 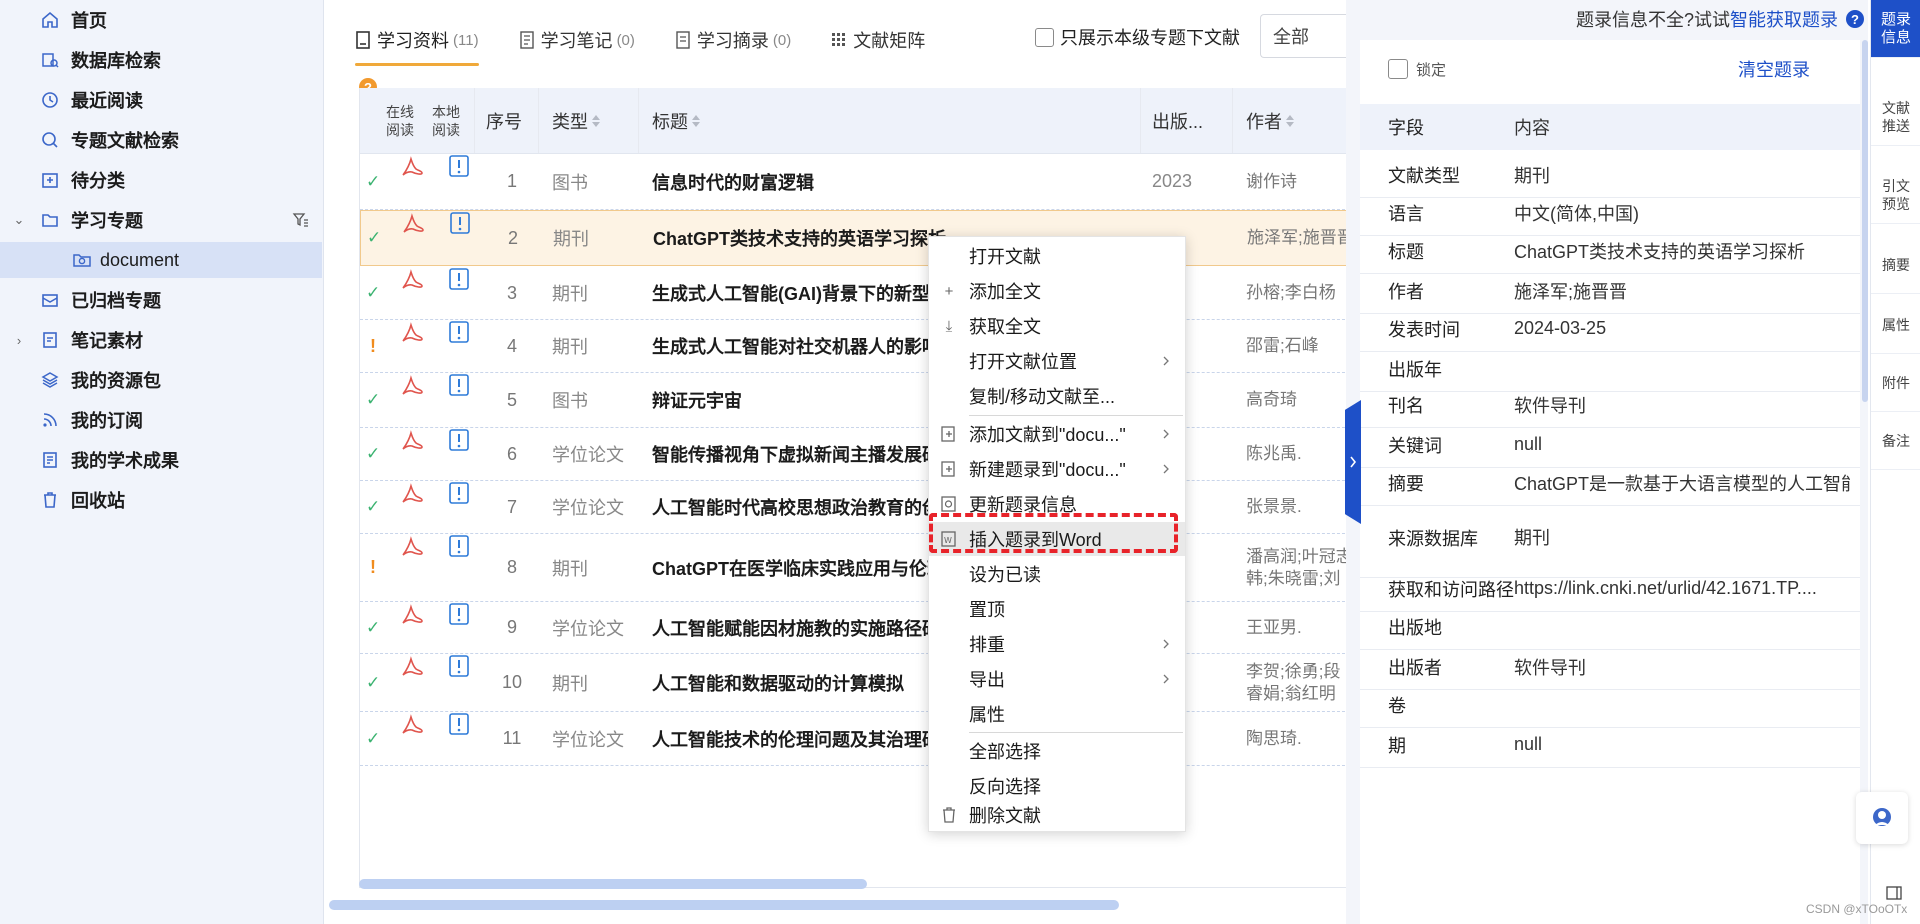 I want to click on sidebar-item-achievements: 我的学术成果, so click(x=161, y=460).